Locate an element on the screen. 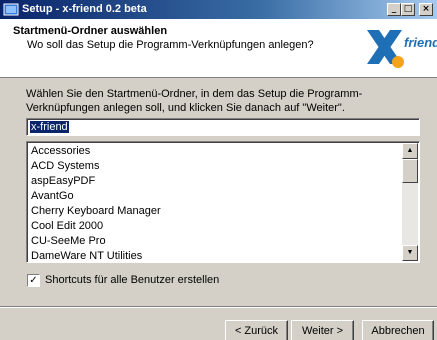  folder-list-item: Cherry Keyboard Manager is located at coordinates (96, 211).